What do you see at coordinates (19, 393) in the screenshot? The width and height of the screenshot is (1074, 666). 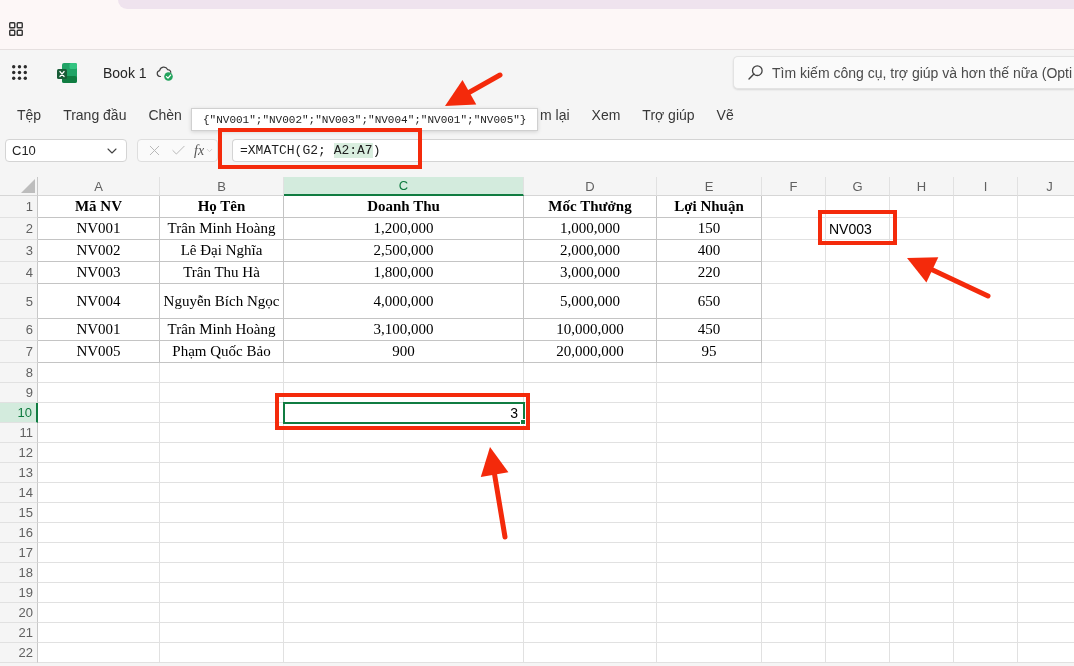 I see `row-header: 9` at bounding box center [19, 393].